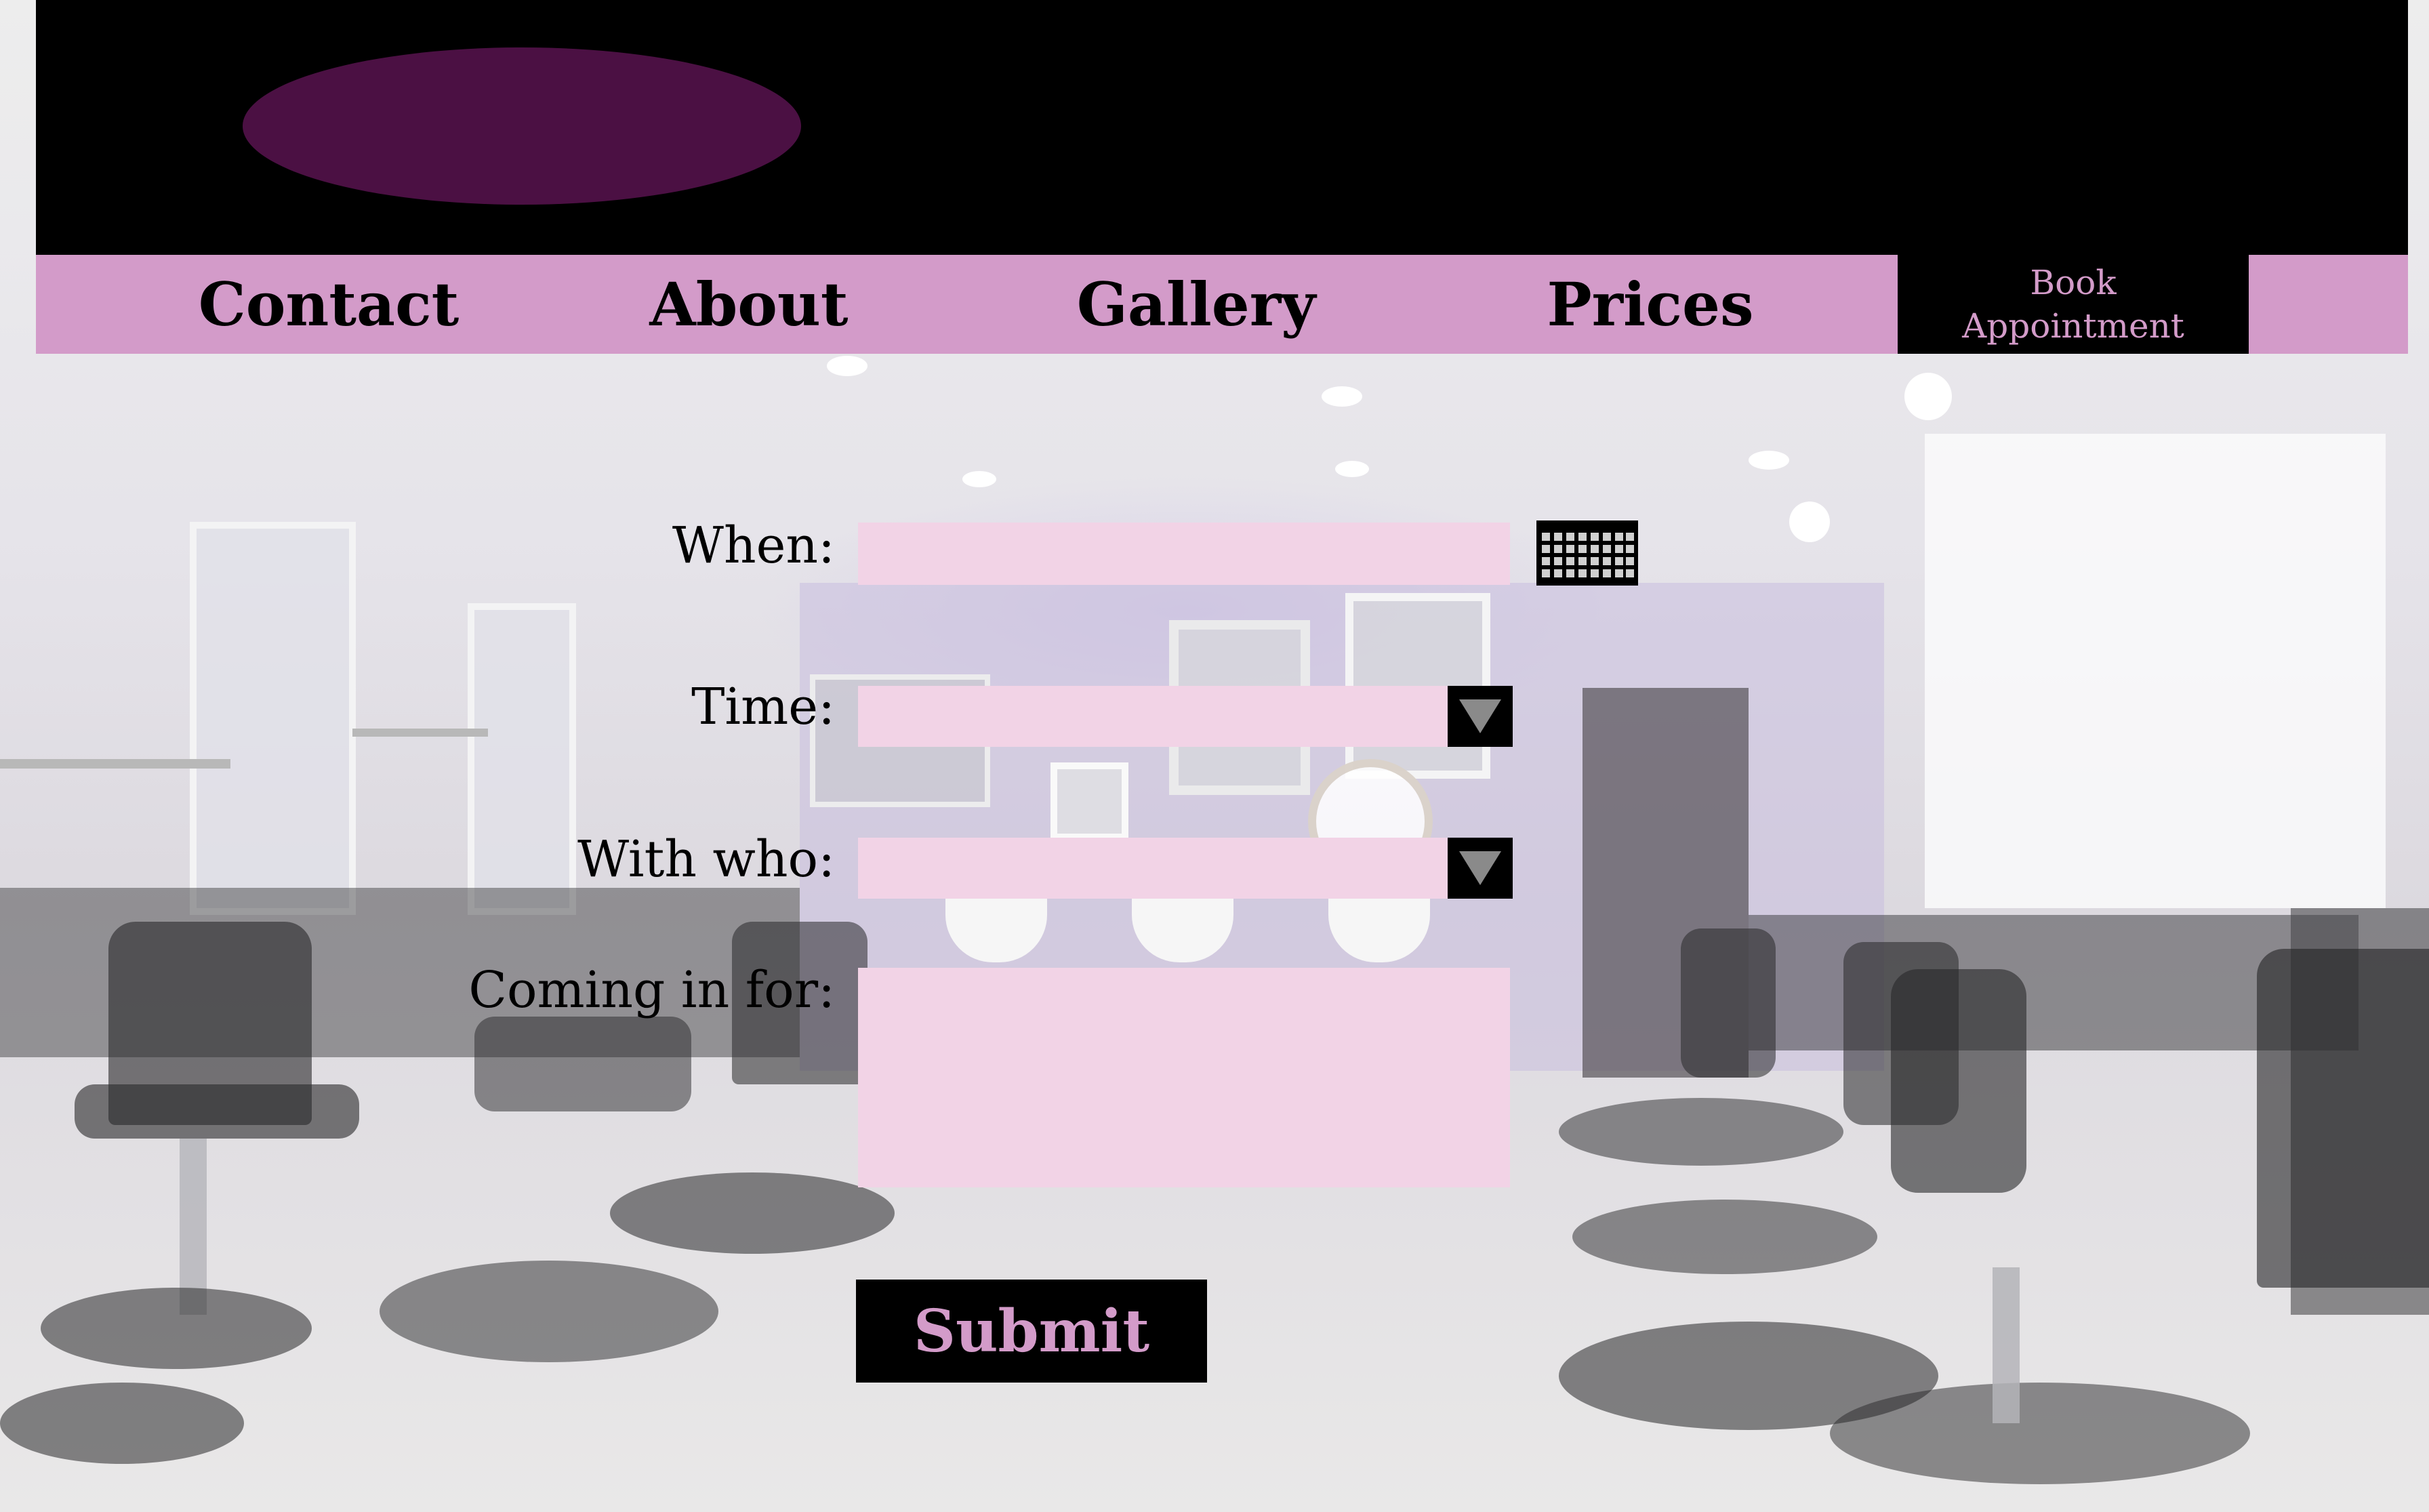  What do you see at coordinates (753, 545) in the screenshot?
I see `when-label: When:` at bounding box center [753, 545].